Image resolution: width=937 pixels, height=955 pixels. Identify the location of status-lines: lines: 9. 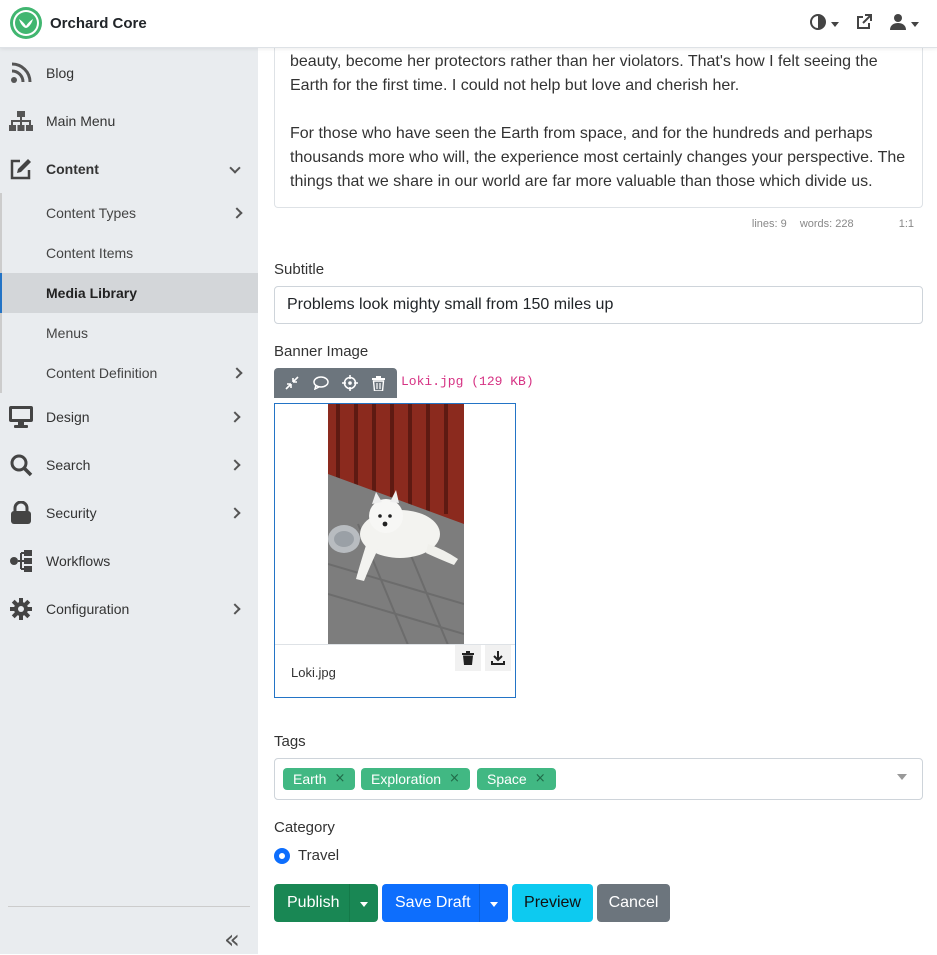
(769, 224).